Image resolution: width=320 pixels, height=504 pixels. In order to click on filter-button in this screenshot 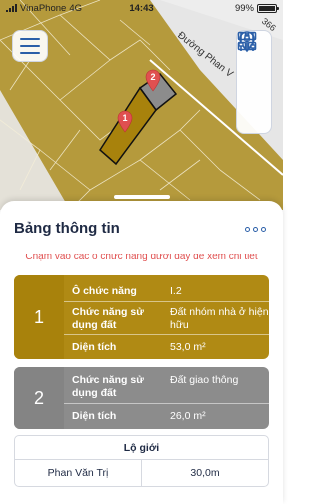, I will do `click(254, 83)`.